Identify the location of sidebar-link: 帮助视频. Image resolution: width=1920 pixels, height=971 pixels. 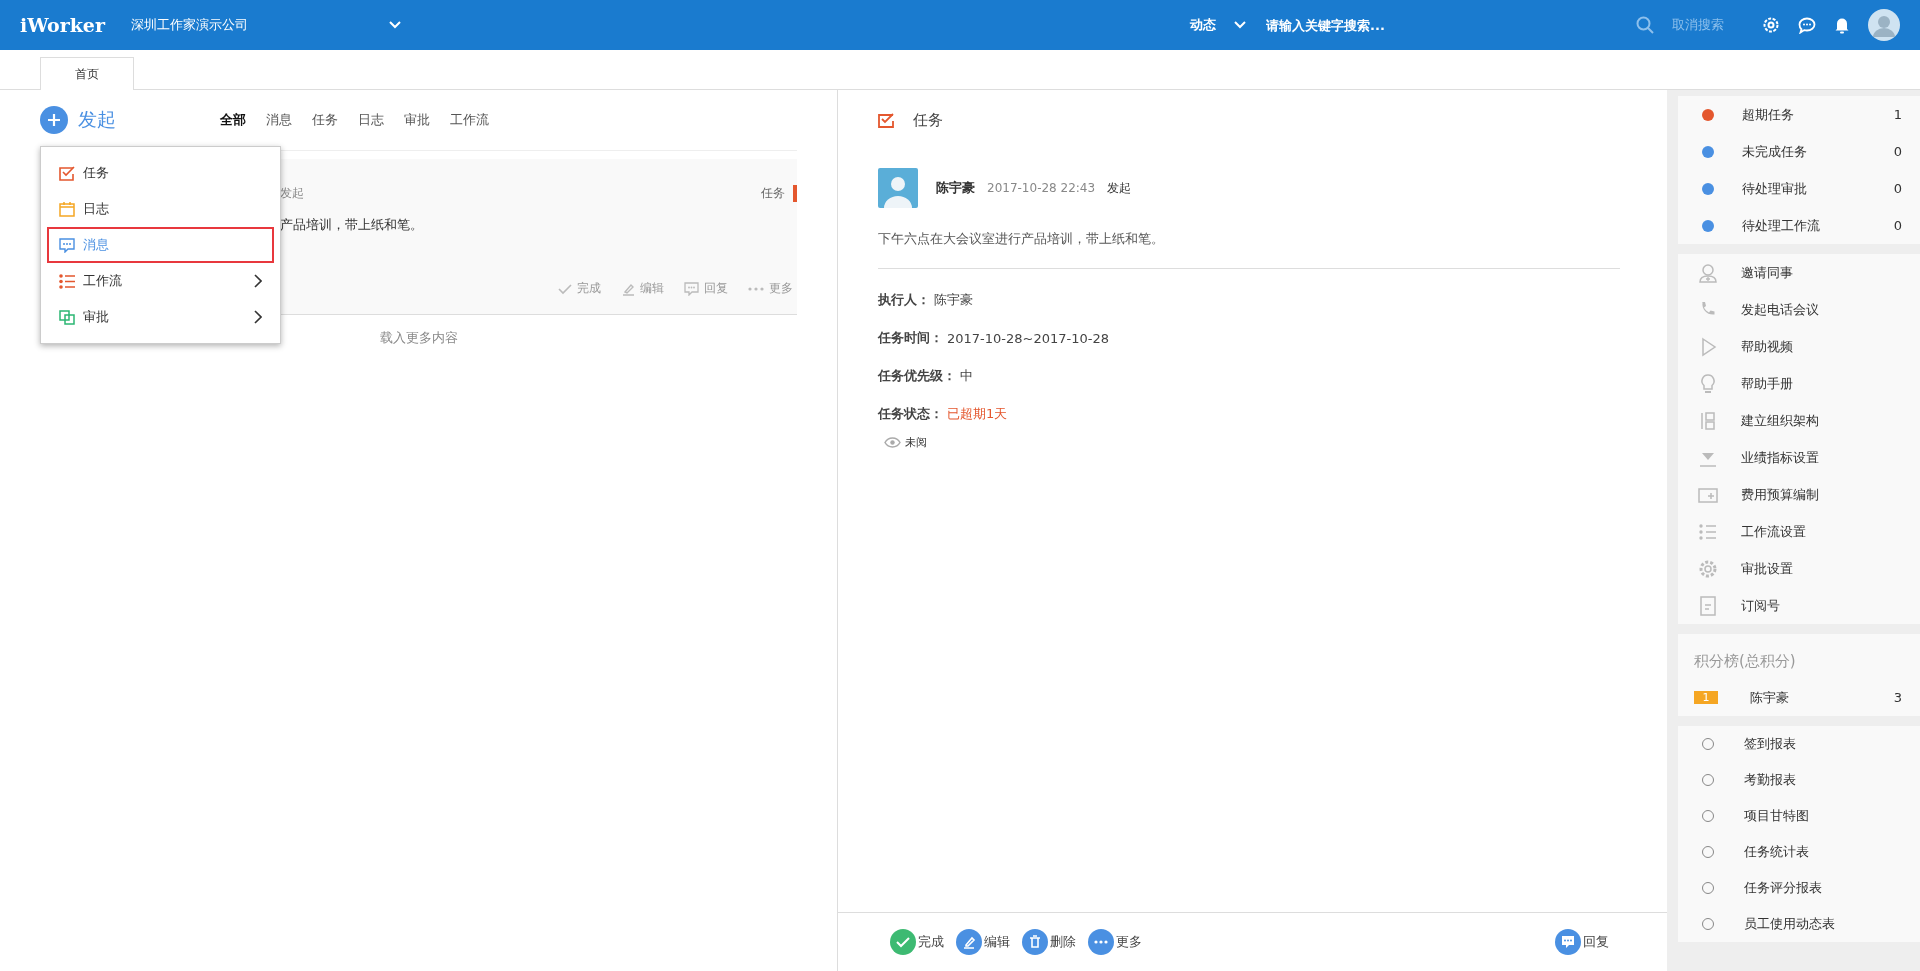
(1821, 346).